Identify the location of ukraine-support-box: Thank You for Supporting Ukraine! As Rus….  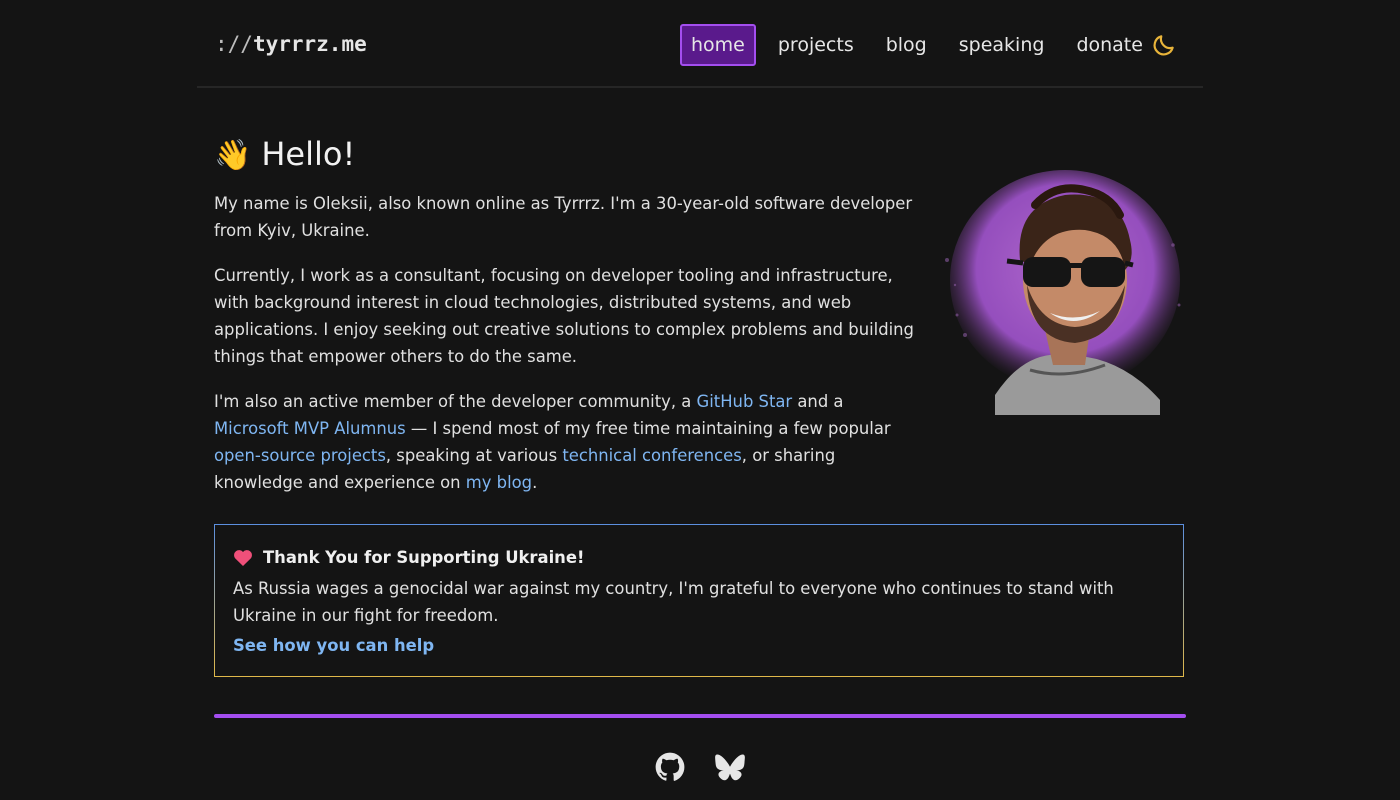
(699, 600).